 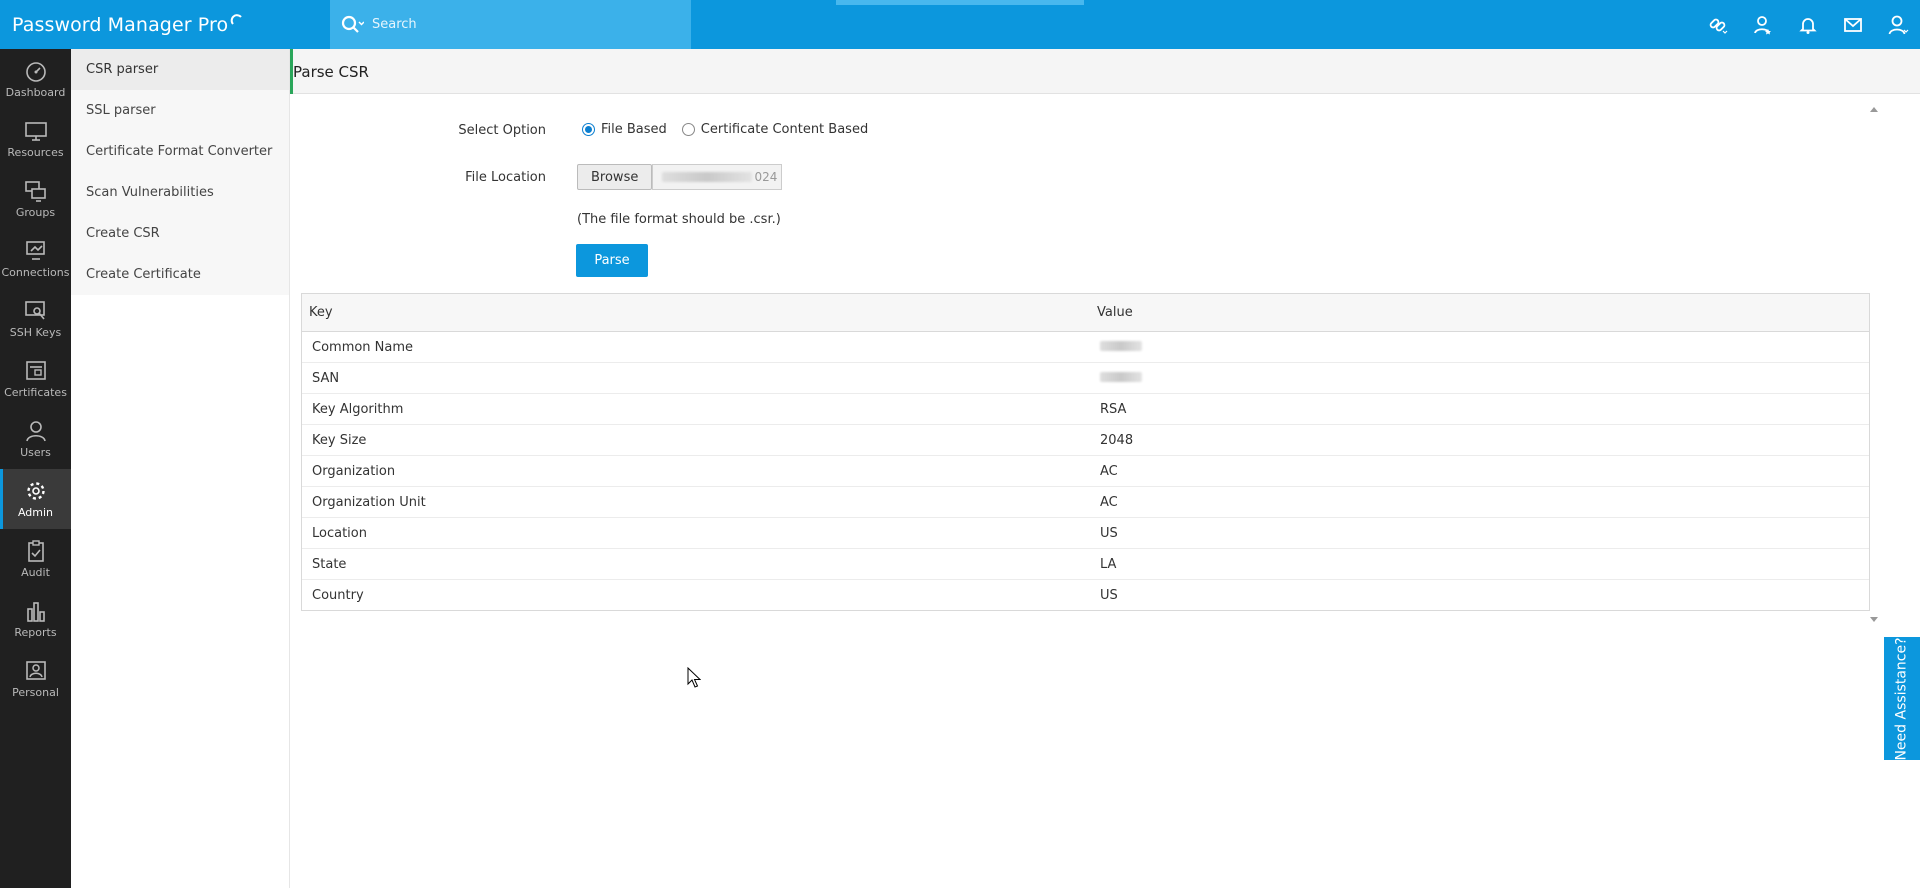 I want to click on nav-certificates: Certificates, so click(x=35, y=379).